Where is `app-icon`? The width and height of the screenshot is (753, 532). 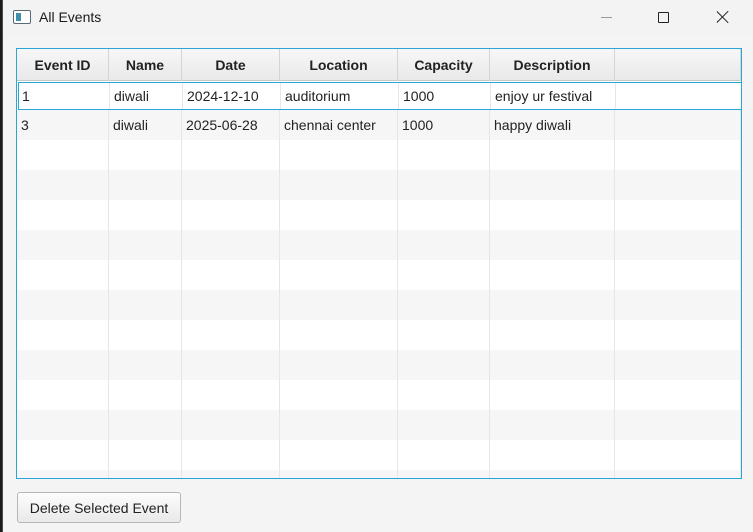
app-icon is located at coordinates (22, 17).